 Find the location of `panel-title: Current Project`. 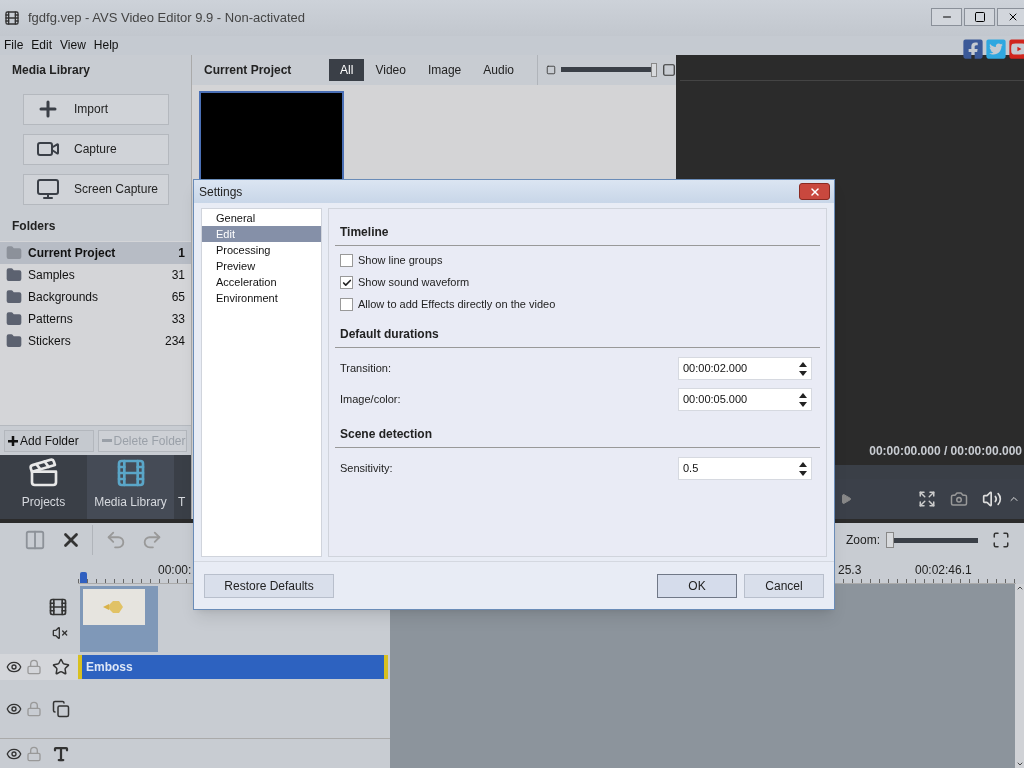

panel-title: Current Project is located at coordinates (248, 70).